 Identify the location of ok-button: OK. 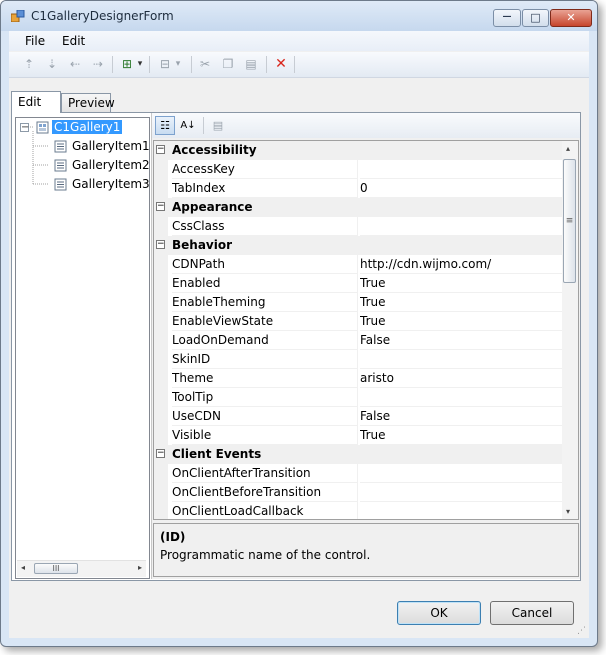
(439, 613).